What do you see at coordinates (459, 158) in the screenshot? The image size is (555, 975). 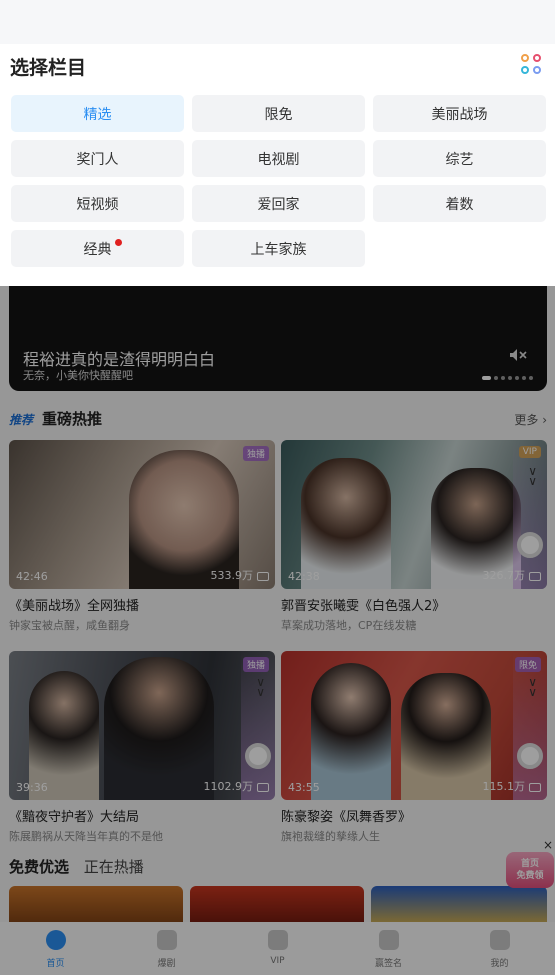 I see `chip-variety: 综艺` at bounding box center [459, 158].